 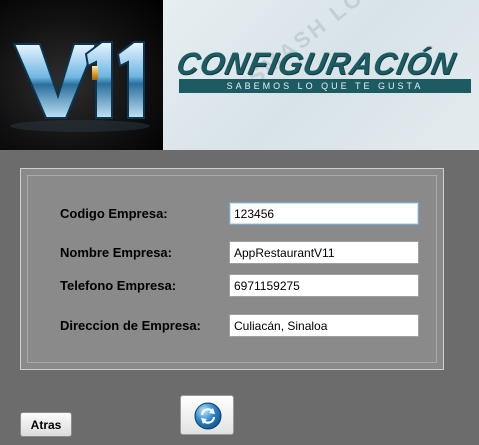 I want to click on app-logo, so click(x=81, y=75).